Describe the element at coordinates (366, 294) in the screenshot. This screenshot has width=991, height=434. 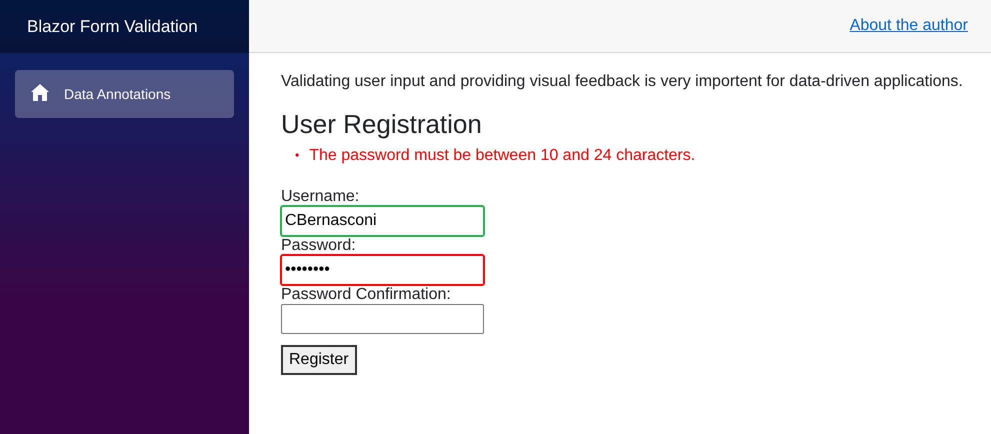
I see `field-label: Password Confirmation:` at that location.